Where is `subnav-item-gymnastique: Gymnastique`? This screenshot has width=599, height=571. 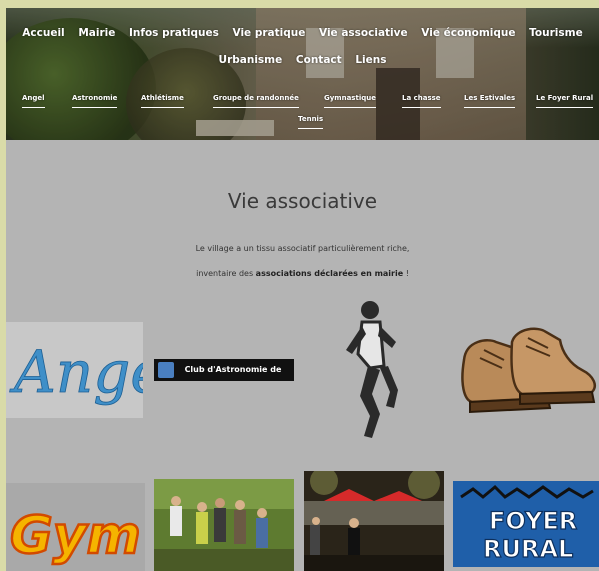
subnav-item-gymnastique: Gymnastique is located at coordinates (350, 101).